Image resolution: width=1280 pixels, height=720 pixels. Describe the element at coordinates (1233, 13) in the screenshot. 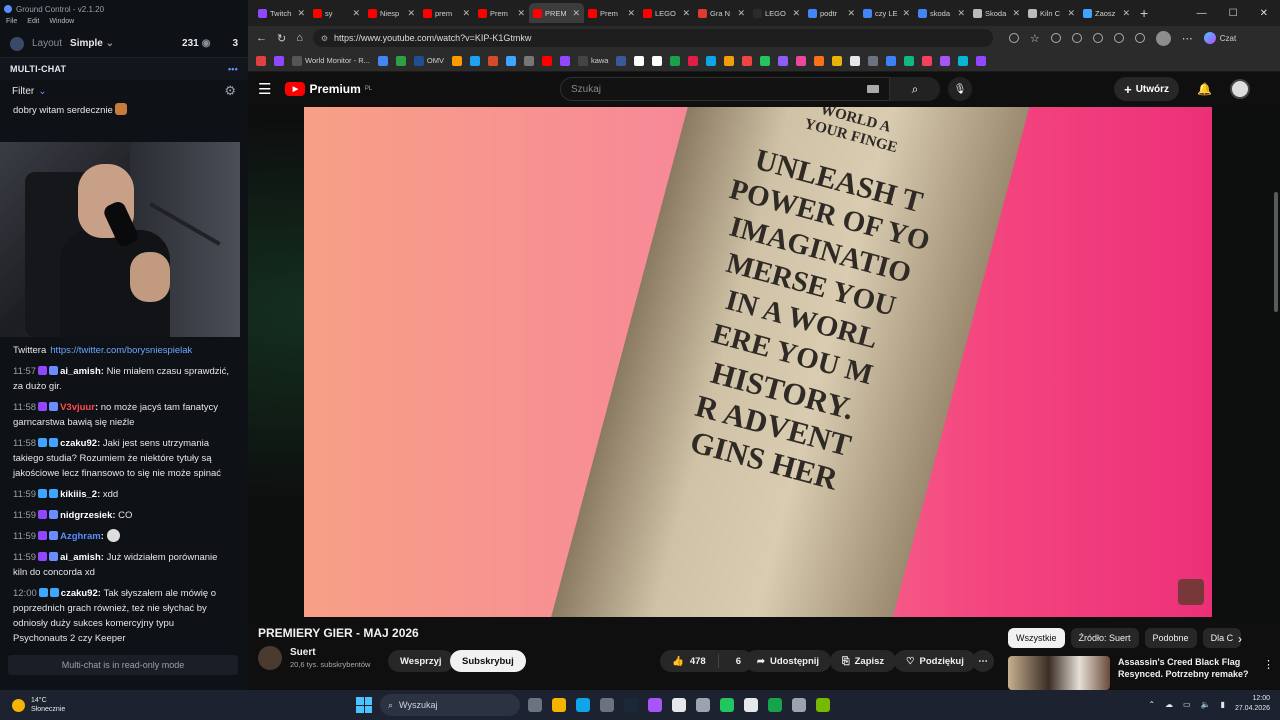

I see `maximize-button: ☐` at that location.